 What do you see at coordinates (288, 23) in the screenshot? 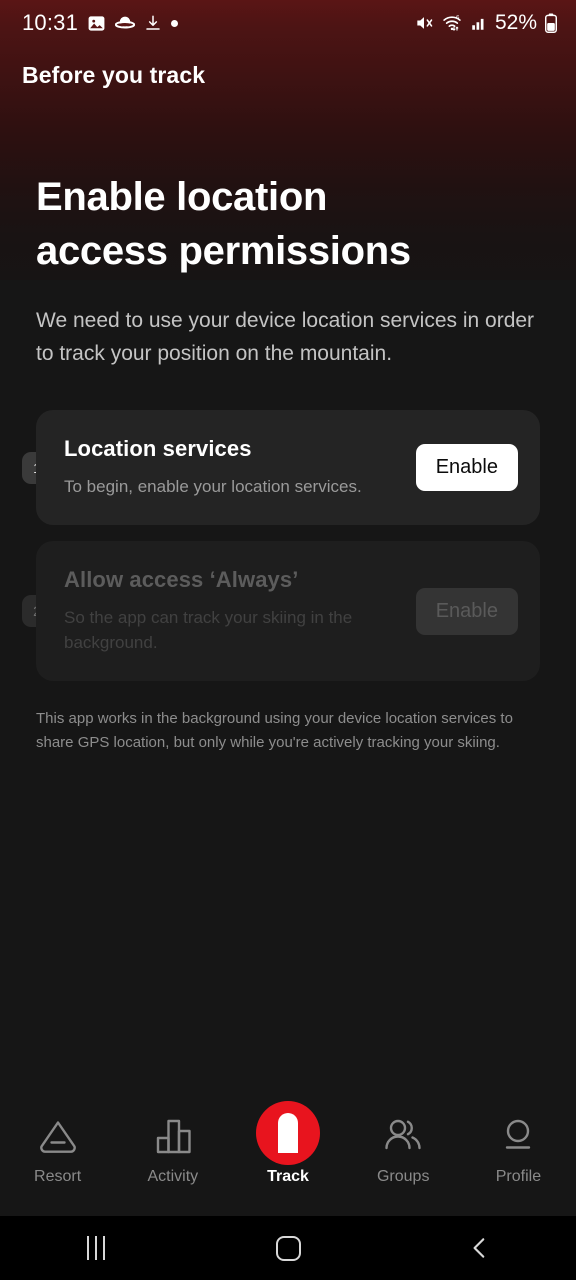
I see `status-bar: 10:31 6 52%` at bounding box center [288, 23].